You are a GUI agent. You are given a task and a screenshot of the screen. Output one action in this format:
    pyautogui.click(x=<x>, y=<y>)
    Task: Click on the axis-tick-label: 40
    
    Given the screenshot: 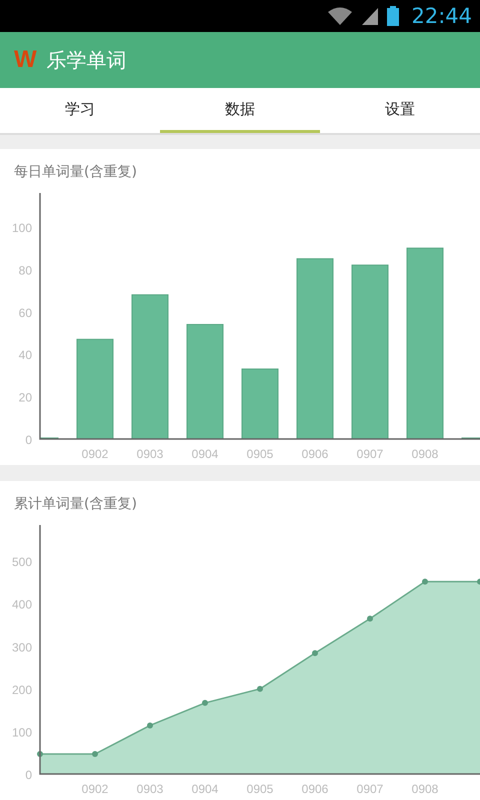 What is the action you would take?
    pyautogui.click(x=25, y=355)
    